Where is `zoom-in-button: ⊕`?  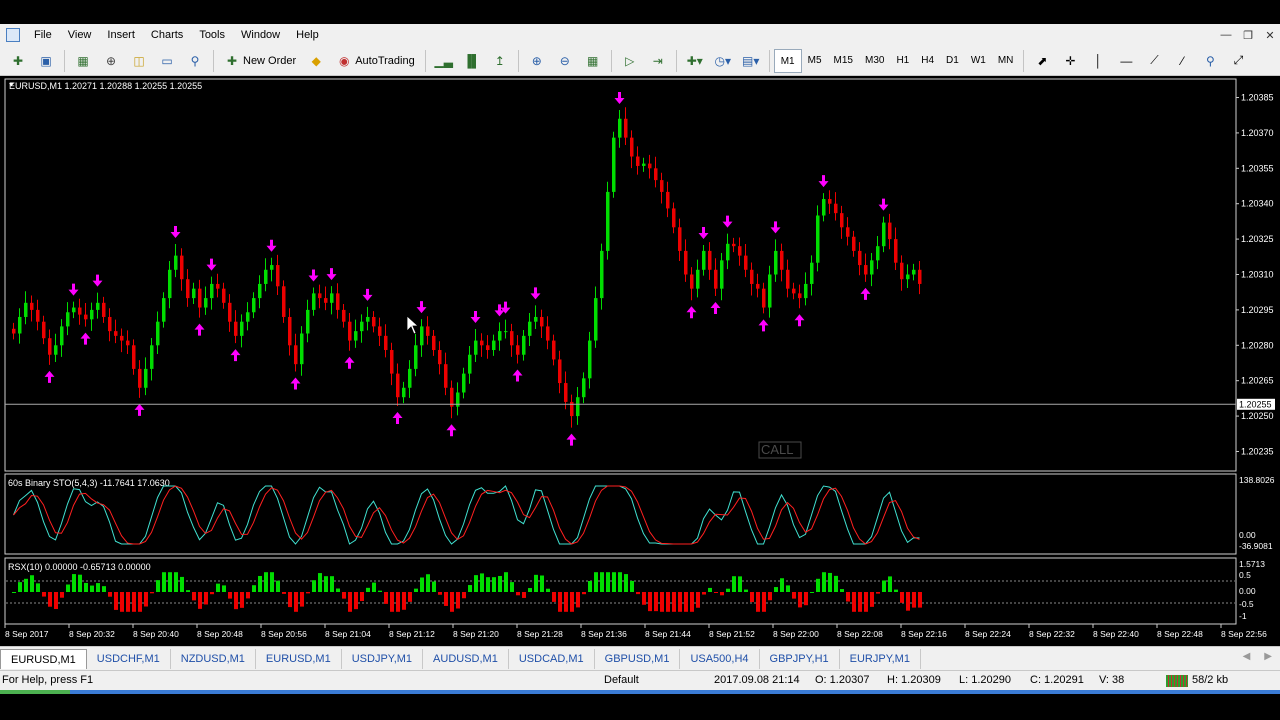
zoom-in-button: ⊕ is located at coordinates (537, 61).